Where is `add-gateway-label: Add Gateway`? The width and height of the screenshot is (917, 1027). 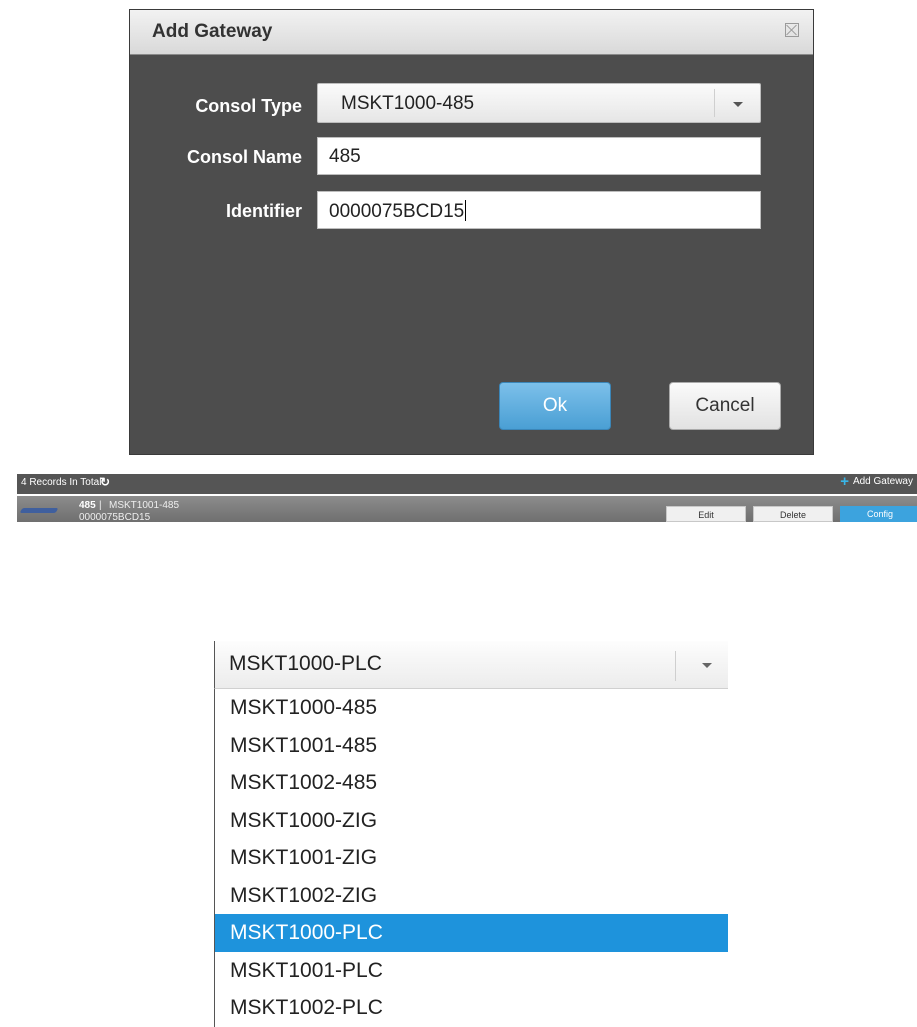
add-gateway-label: Add Gateway is located at coordinates (882, 481).